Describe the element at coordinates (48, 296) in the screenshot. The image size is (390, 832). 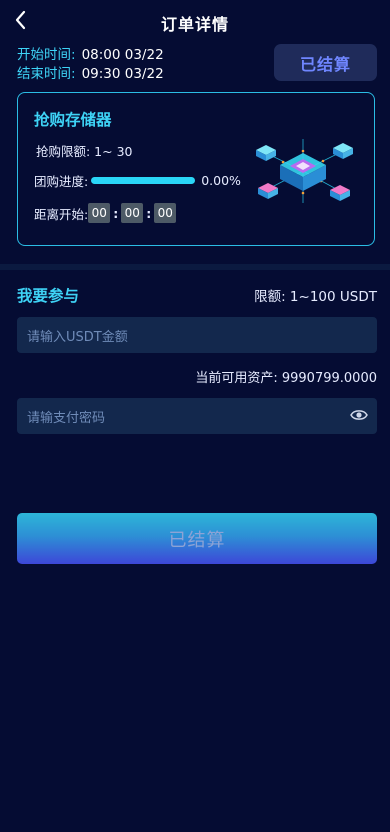
I see `join-title: 我要参与` at that location.